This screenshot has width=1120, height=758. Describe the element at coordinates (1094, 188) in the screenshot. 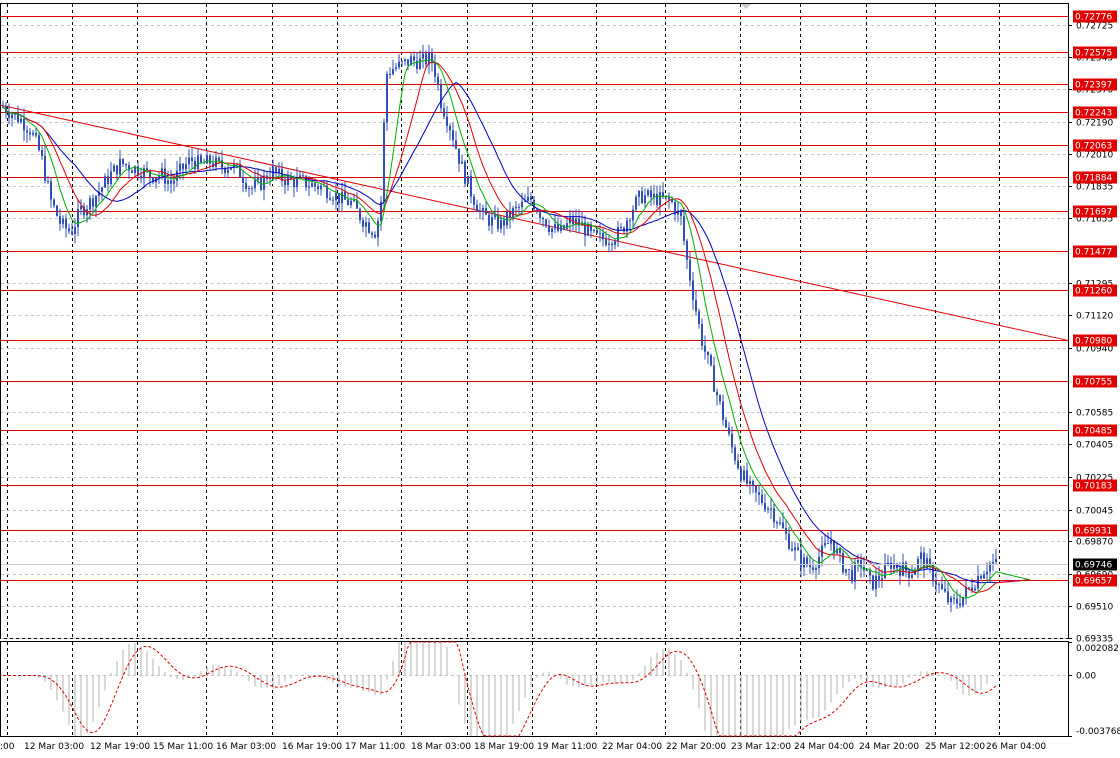

I see `y-tick-label-5: 0.71835` at that location.